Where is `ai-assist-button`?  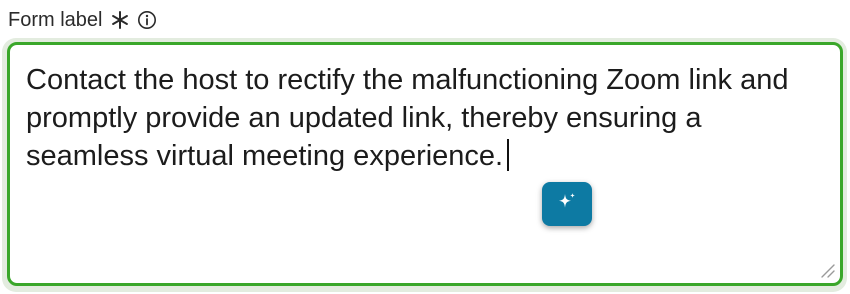 ai-assist-button is located at coordinates (567, 204).